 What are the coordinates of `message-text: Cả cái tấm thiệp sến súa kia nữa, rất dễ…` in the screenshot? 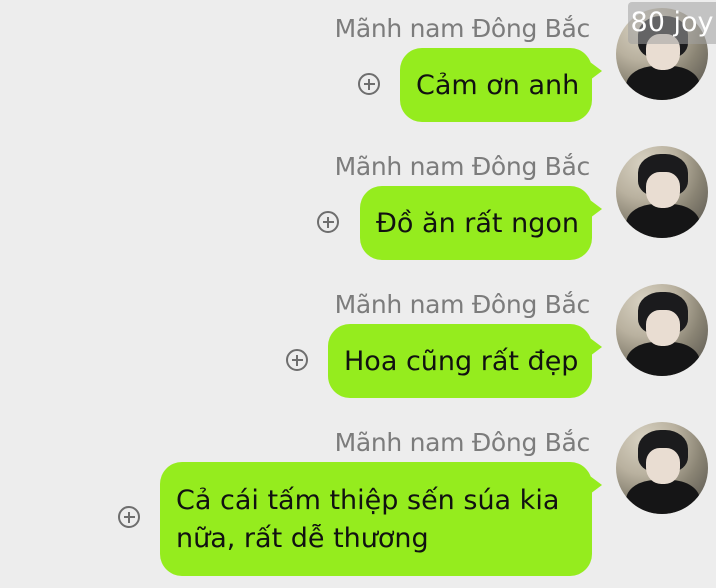 It's located at (368, 519).